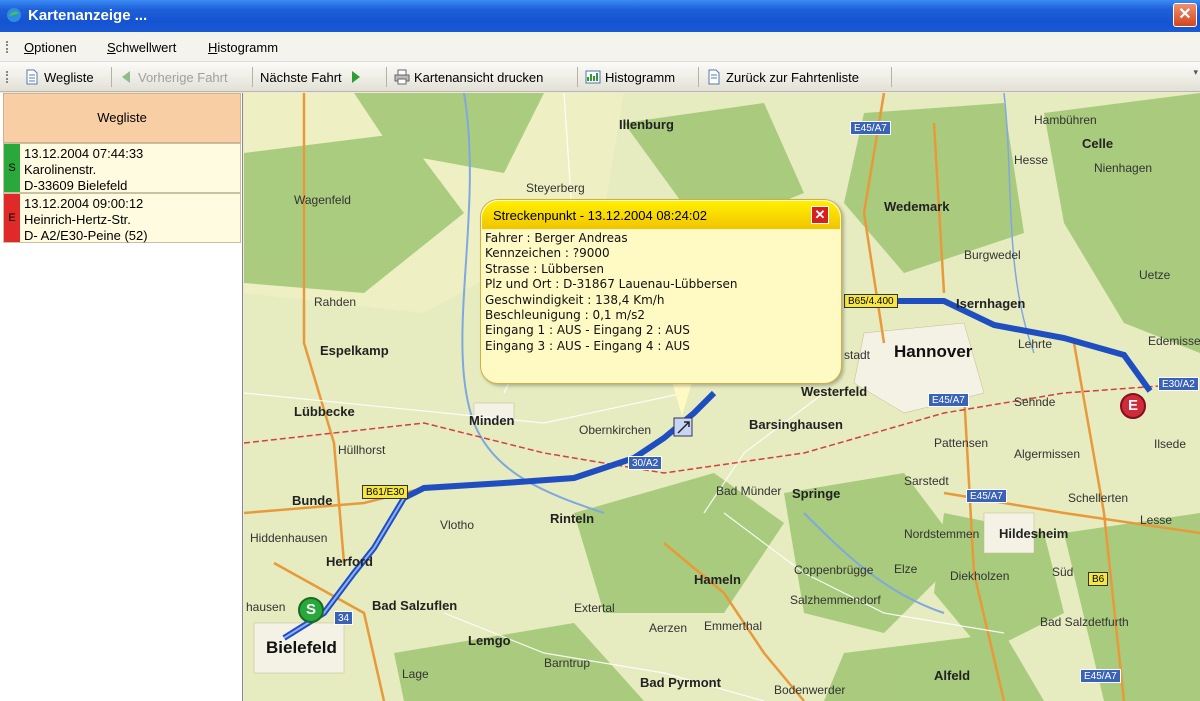  What do you see at coordinates (615, 430) in the screenshot?
I see `map-label-obernkirchen: Obernkirchen` at bounding box center [615, 430].